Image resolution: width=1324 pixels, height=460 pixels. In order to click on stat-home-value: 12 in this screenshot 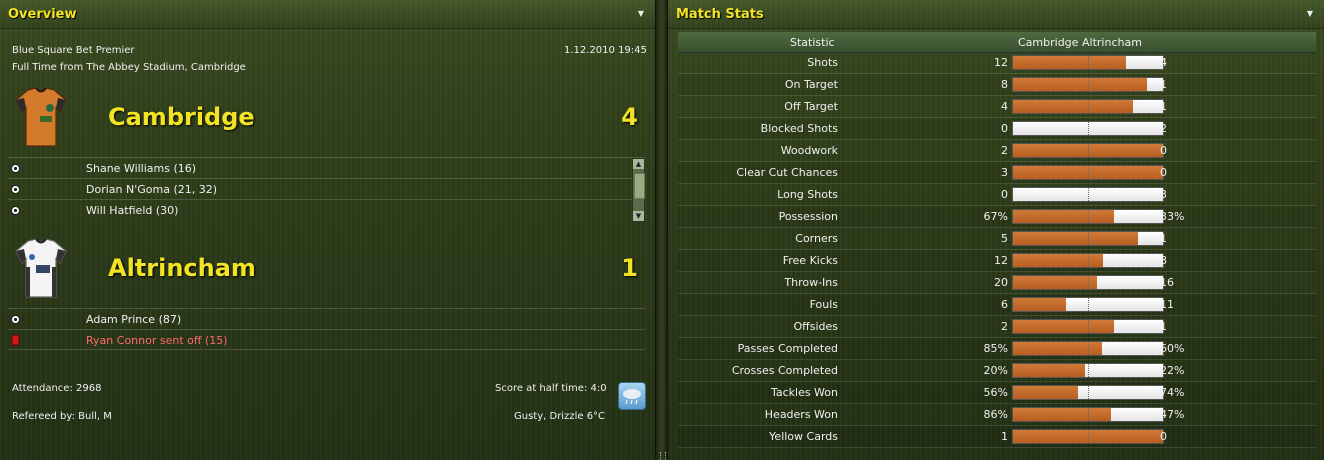, I will do `click(1001, 62)`.